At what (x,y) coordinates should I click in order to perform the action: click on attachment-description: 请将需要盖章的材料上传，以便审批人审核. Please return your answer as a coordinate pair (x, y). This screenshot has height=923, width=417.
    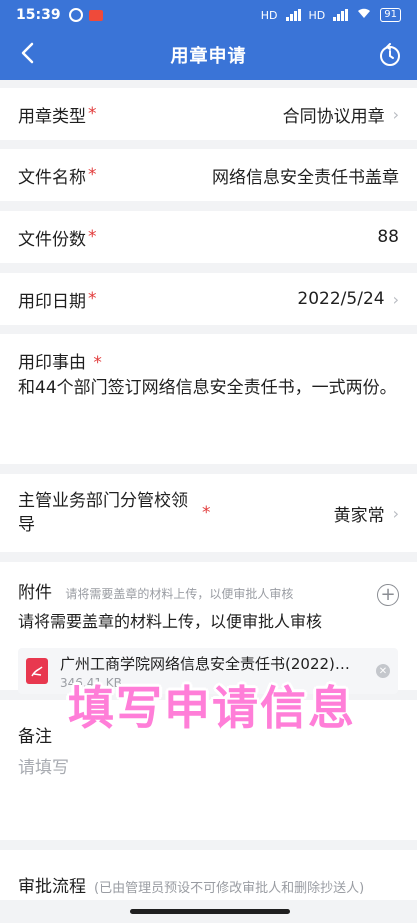
    Looking at the image, I should click on (170, 621).